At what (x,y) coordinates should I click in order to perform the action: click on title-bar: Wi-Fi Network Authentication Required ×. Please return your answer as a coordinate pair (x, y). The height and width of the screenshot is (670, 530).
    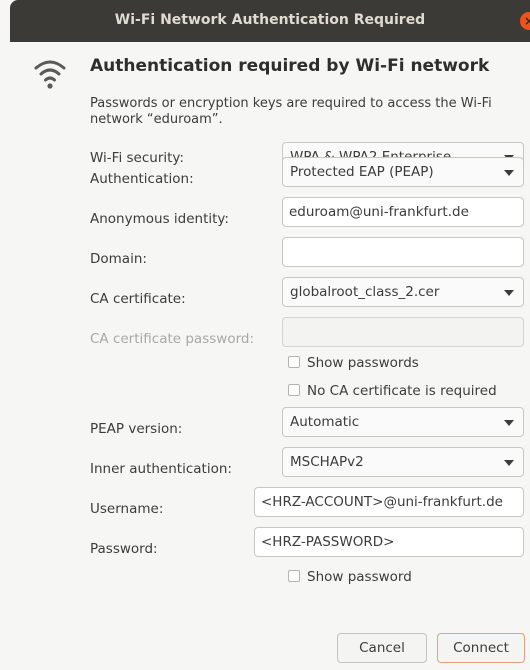
    Looking at the image, I should click on (270, 21).